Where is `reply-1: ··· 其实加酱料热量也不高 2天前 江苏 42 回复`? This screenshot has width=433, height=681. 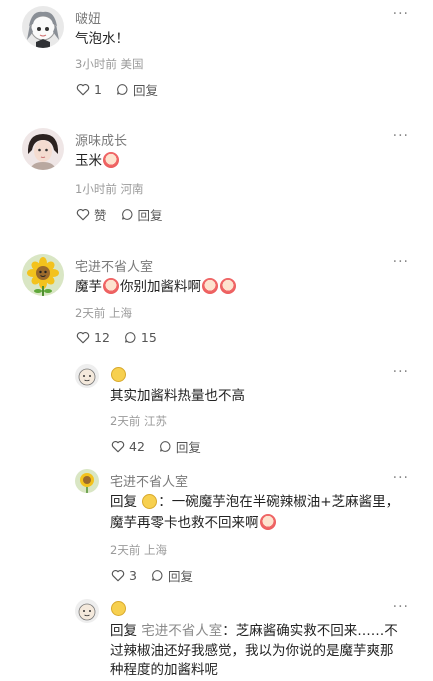 reply-1: ··· 其实加酱料热量也不高 2天前 江苏 42 回复 is located at coordinates (216, 408).